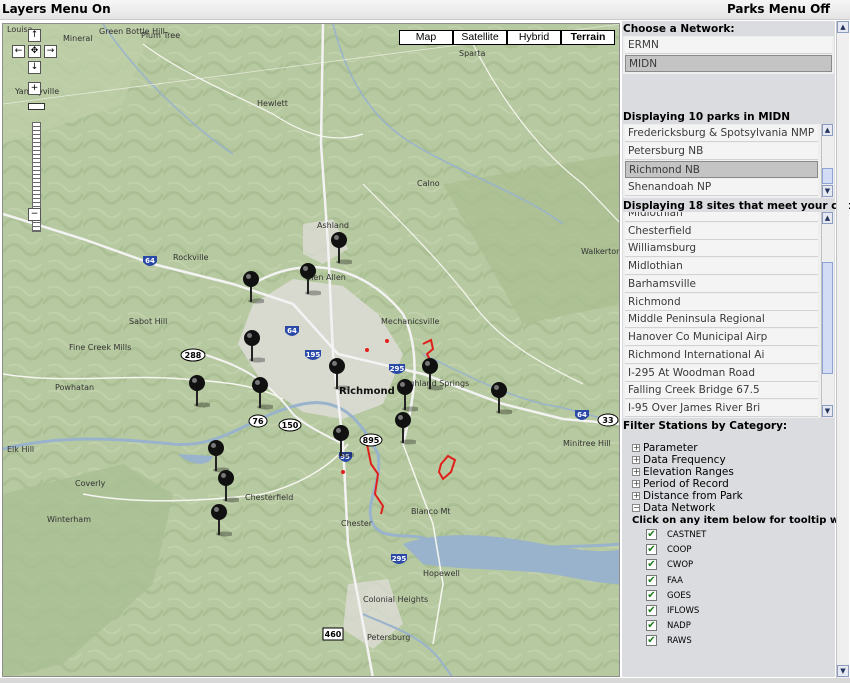 This screenshot has height=683, width=850. What do you see at coordinates (728, 45) in the screenshot?
I see `network-item-ermn: ERMN` at bounding box center [728, 45].